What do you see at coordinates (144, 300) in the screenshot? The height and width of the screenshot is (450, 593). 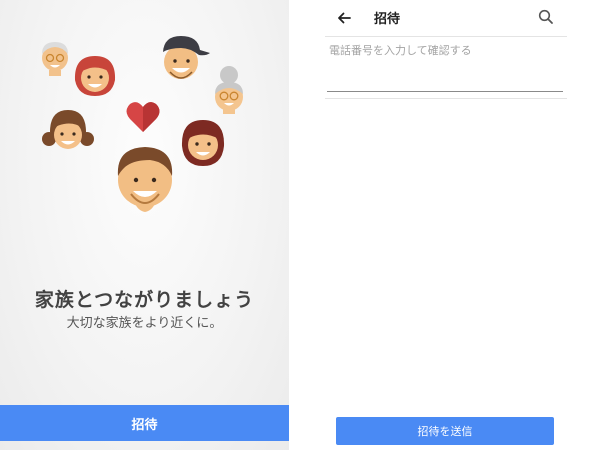 I see `onboarding-headline: 家族とつながりましょう` at bounding box center [144, 300].